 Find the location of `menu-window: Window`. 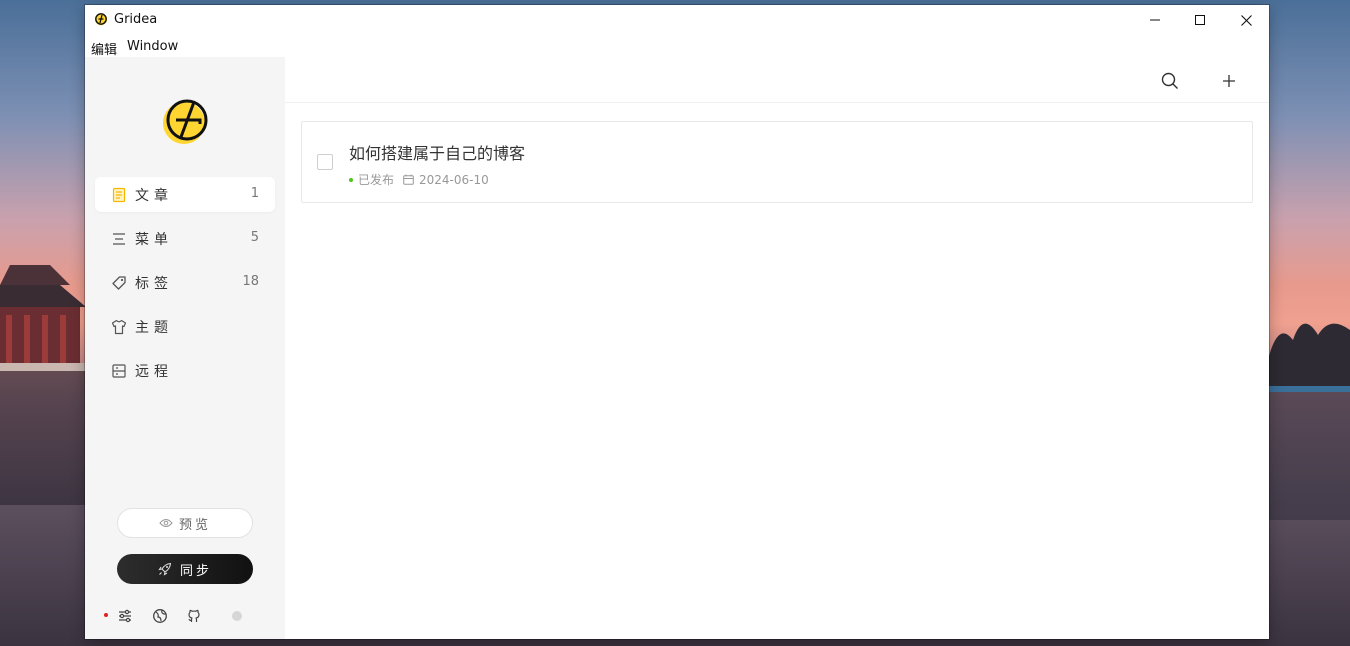

menu-window: Window is located at coordinates (152, 46).